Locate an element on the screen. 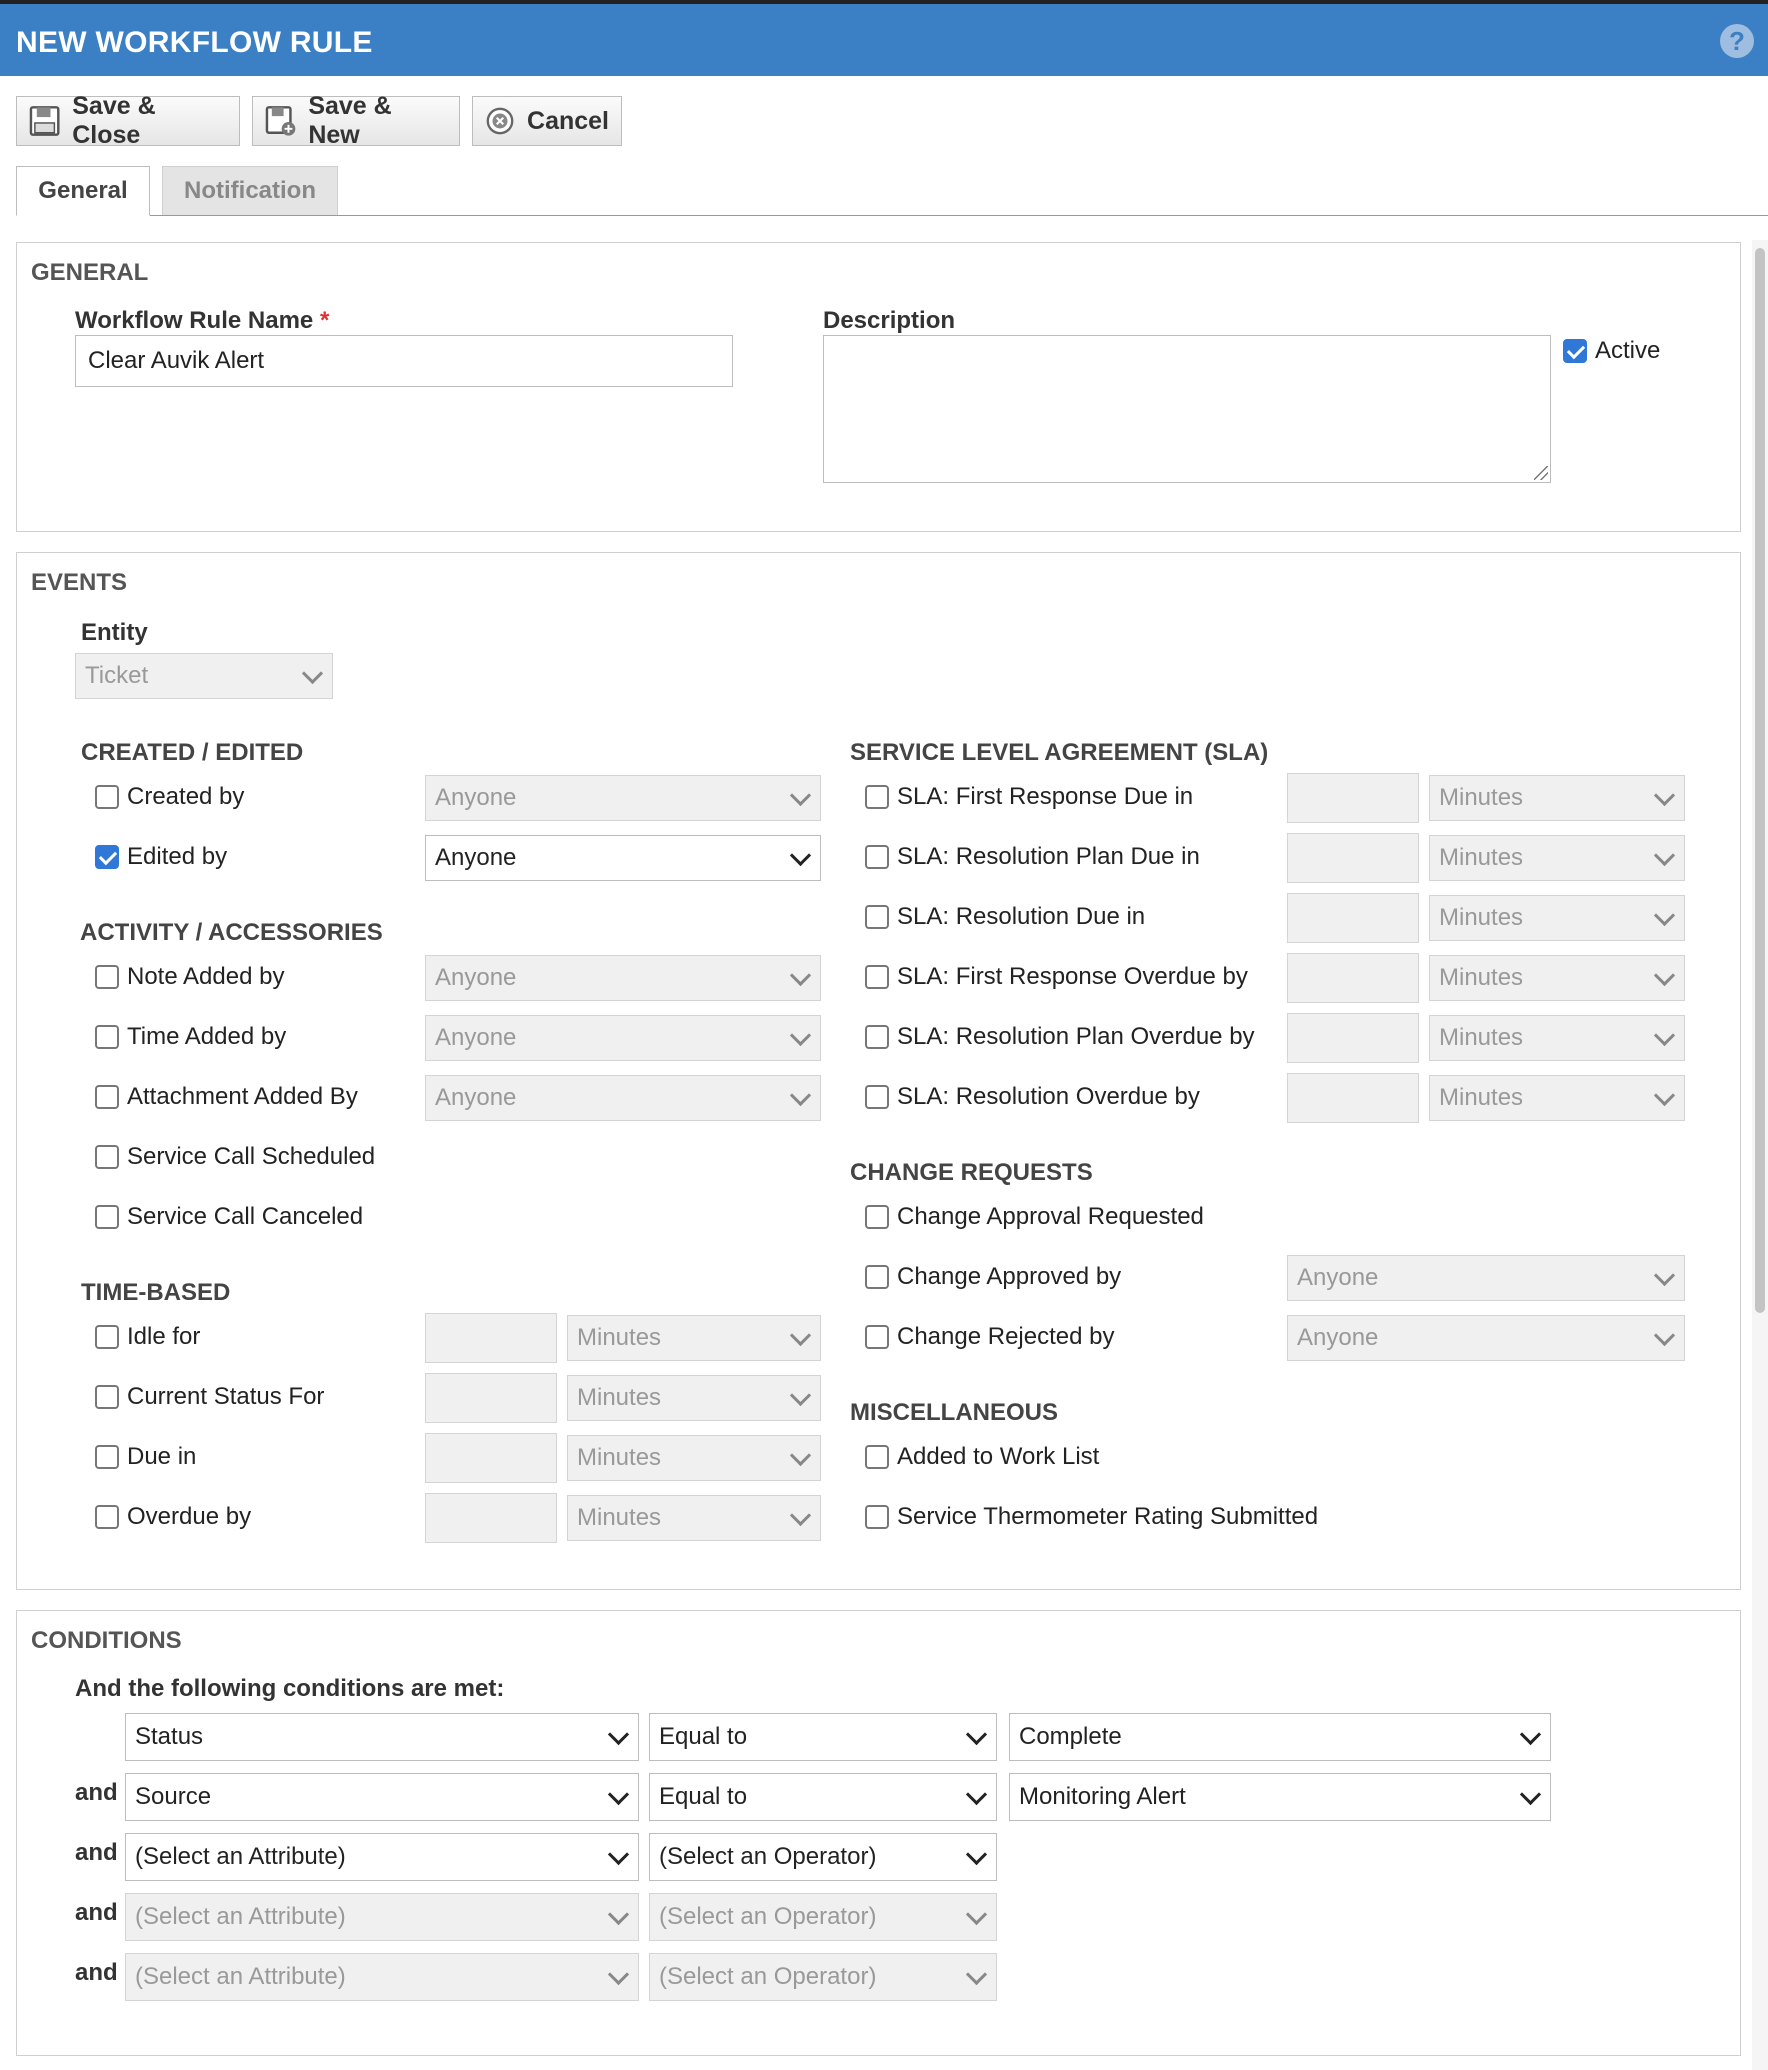 The height and width of the screenshot is (2070, 1768). sla-resolution-due-unit-select: Minutes is located at coordinates (1557, 918).